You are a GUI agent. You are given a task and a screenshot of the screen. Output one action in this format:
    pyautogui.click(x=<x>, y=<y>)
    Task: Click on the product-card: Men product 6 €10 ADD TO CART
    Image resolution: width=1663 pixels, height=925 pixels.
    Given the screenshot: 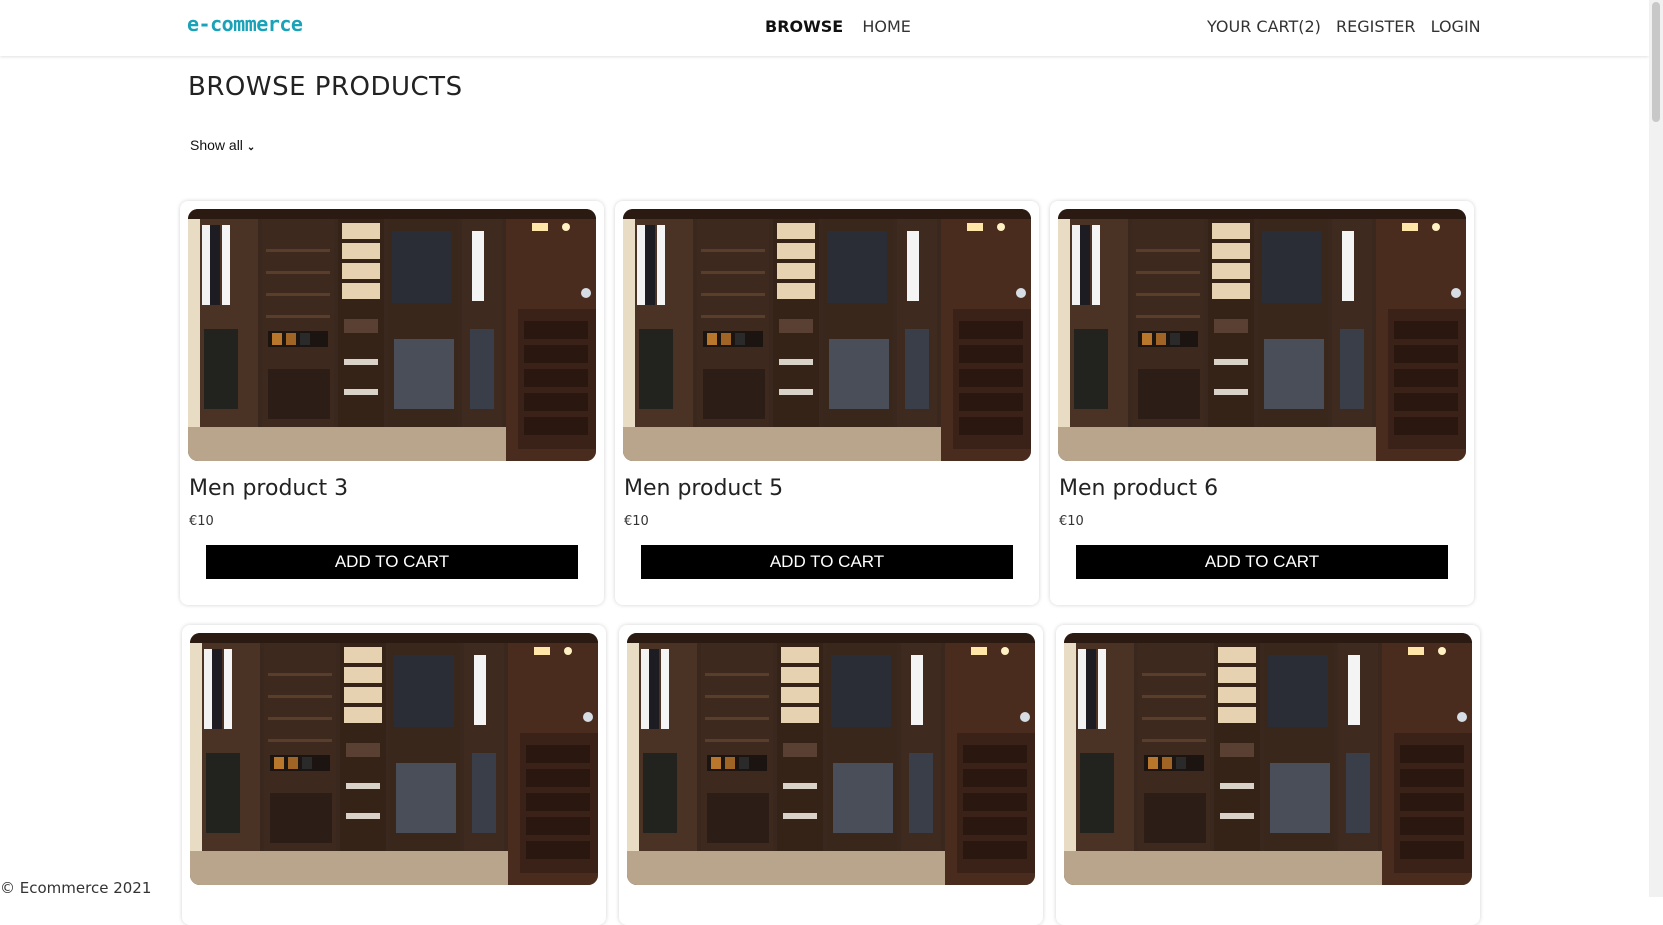 What is the action you would take?
    pyautogui.click(x=1262, y=403)
    